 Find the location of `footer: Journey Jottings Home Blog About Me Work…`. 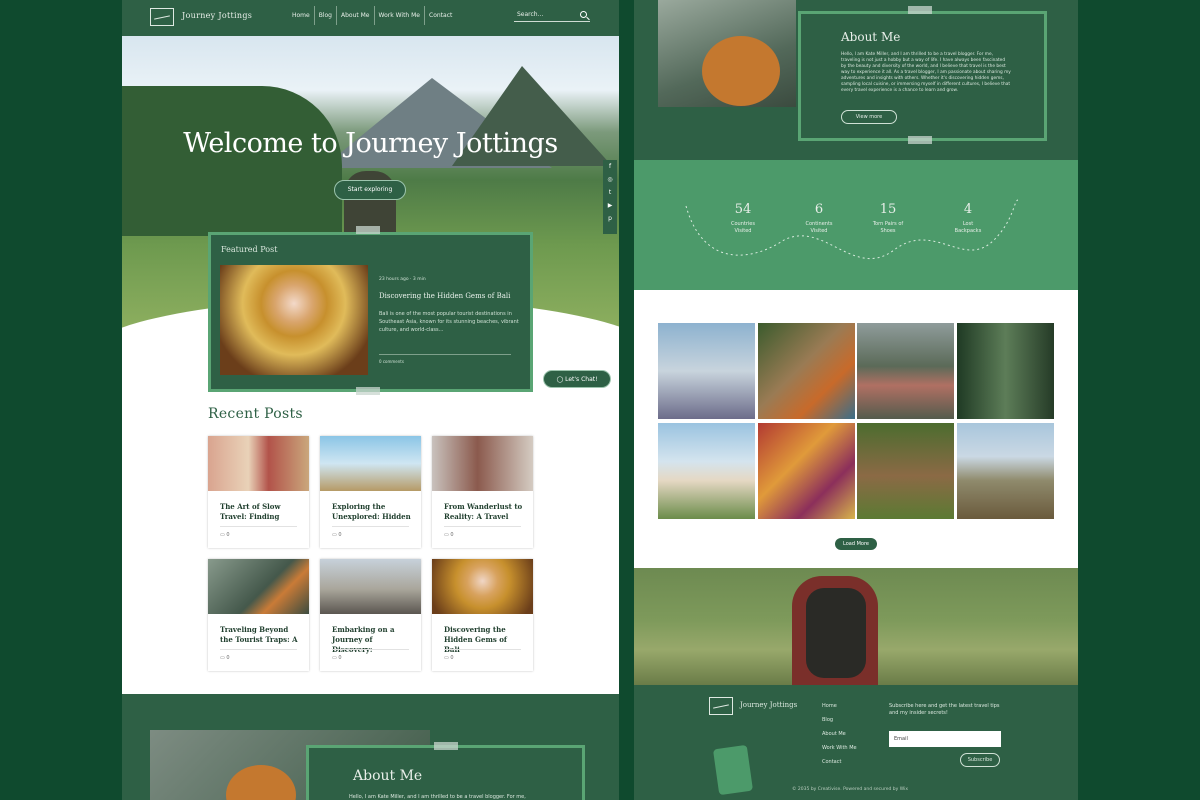

footer: Journey Jottings Home Blog About Me Work… is located at coordinates (856, 742).